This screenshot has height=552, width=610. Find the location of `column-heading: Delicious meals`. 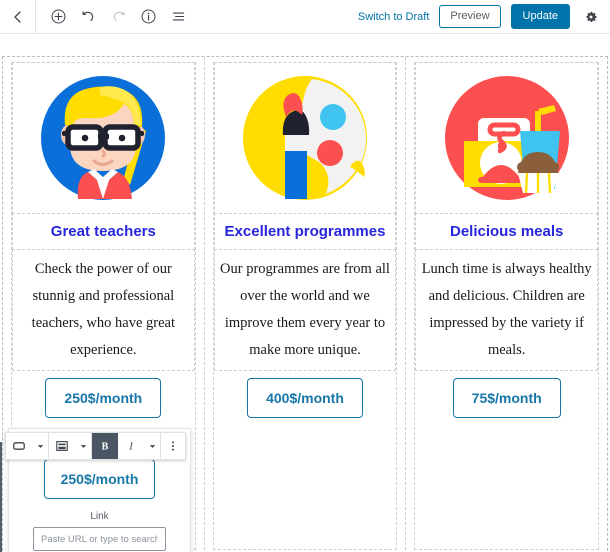

column-heading: Delicious meals is located at coordinates (506, 231).